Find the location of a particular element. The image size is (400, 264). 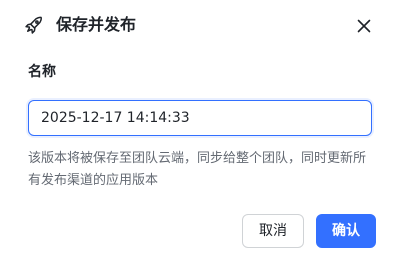

dialog-title: 保存并发布 is located at coordinates (96, 24).